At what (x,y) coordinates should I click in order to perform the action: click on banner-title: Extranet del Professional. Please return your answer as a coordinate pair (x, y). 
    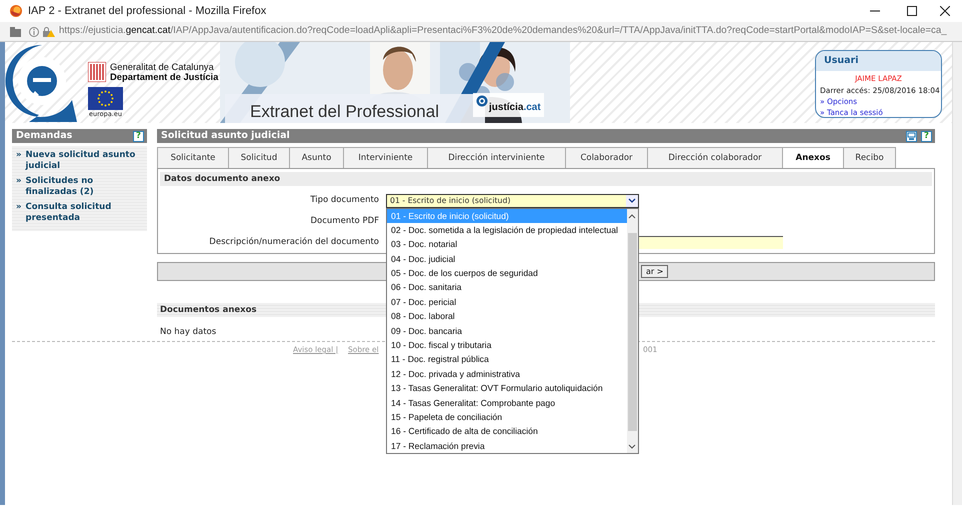
    Looking at the image, I should click on (355, 108).